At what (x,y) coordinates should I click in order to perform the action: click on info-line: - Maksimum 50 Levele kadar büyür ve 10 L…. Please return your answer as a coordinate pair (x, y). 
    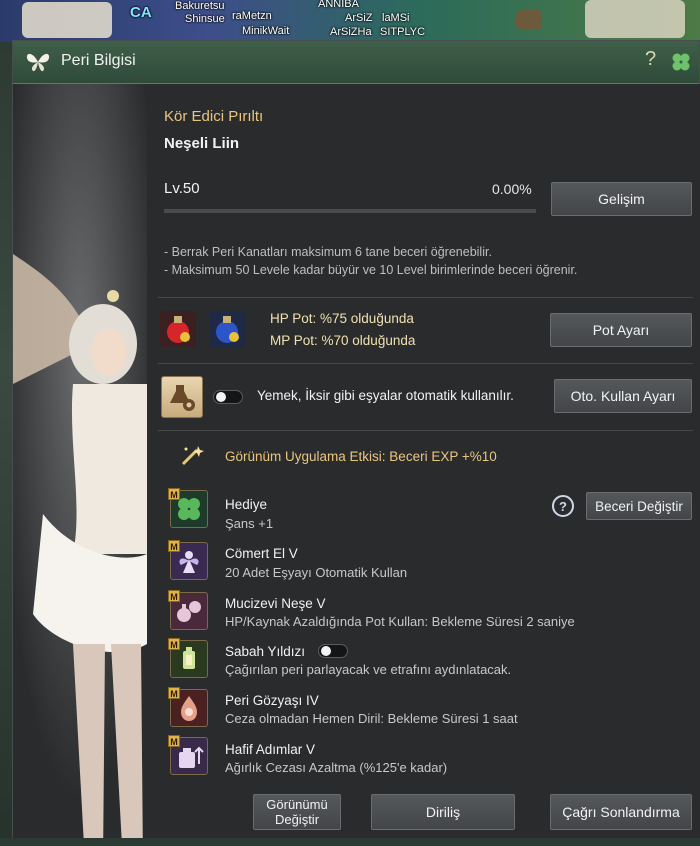
    Looking at the image, I should click on (371, 270).